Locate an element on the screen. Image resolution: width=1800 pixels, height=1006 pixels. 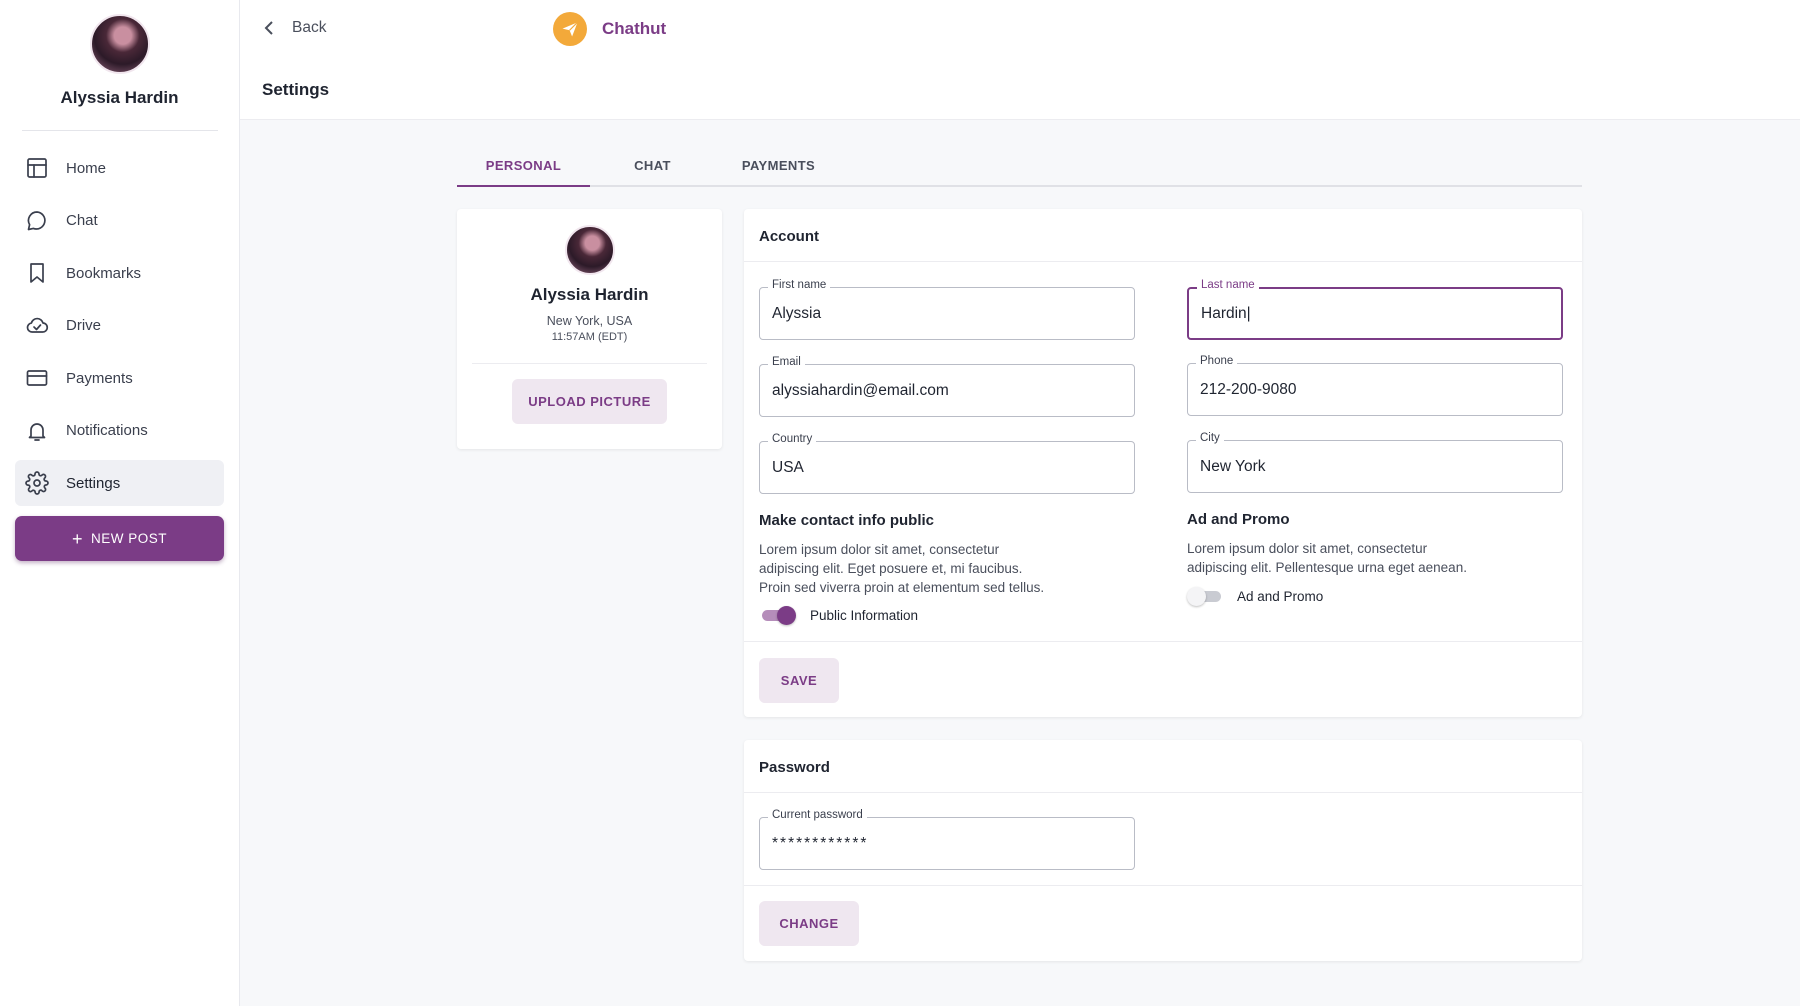
back-button: Back is located at coordinates (294, 28).